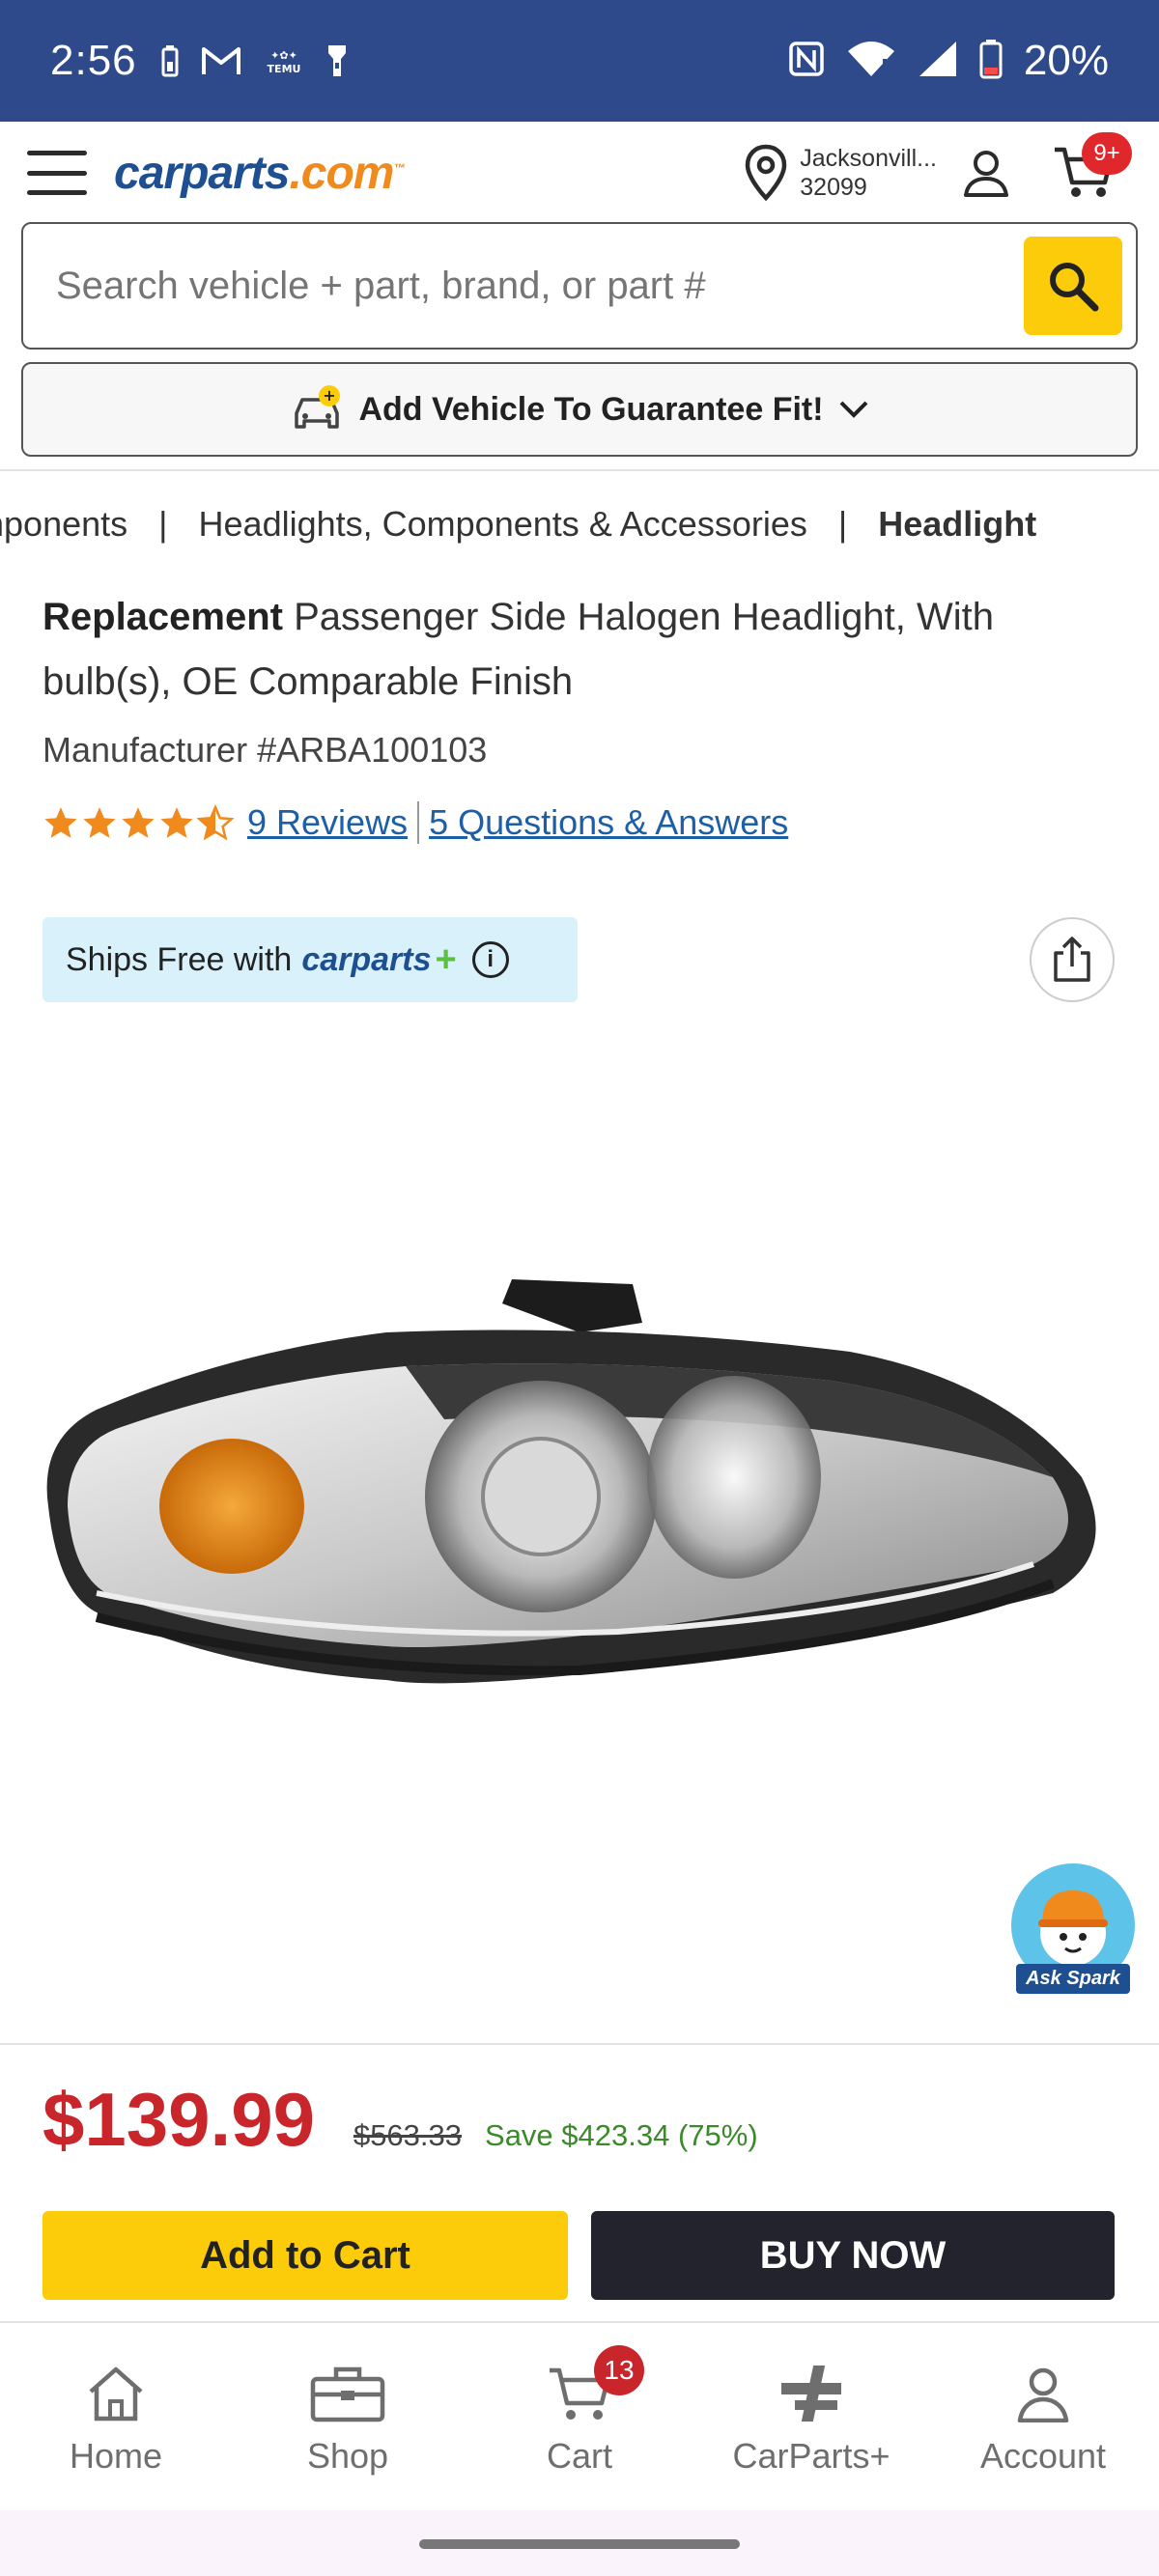 The image size is (1159, 2576). Describe the element at coordinates (415, 823) in the screenshot. I see `rating-row: 9 Reviews 5 Questions & Answers` at that location.